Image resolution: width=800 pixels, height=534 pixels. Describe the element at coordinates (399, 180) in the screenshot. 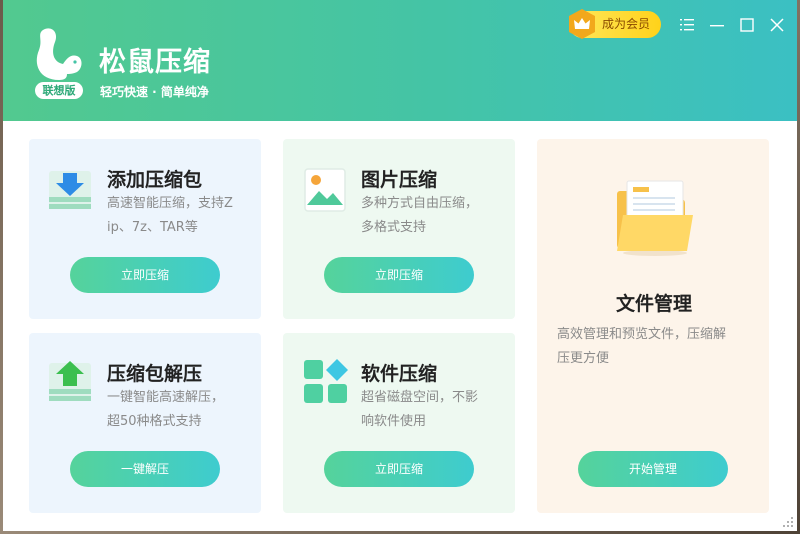

I see `card-title: 图片压缩` at that location.